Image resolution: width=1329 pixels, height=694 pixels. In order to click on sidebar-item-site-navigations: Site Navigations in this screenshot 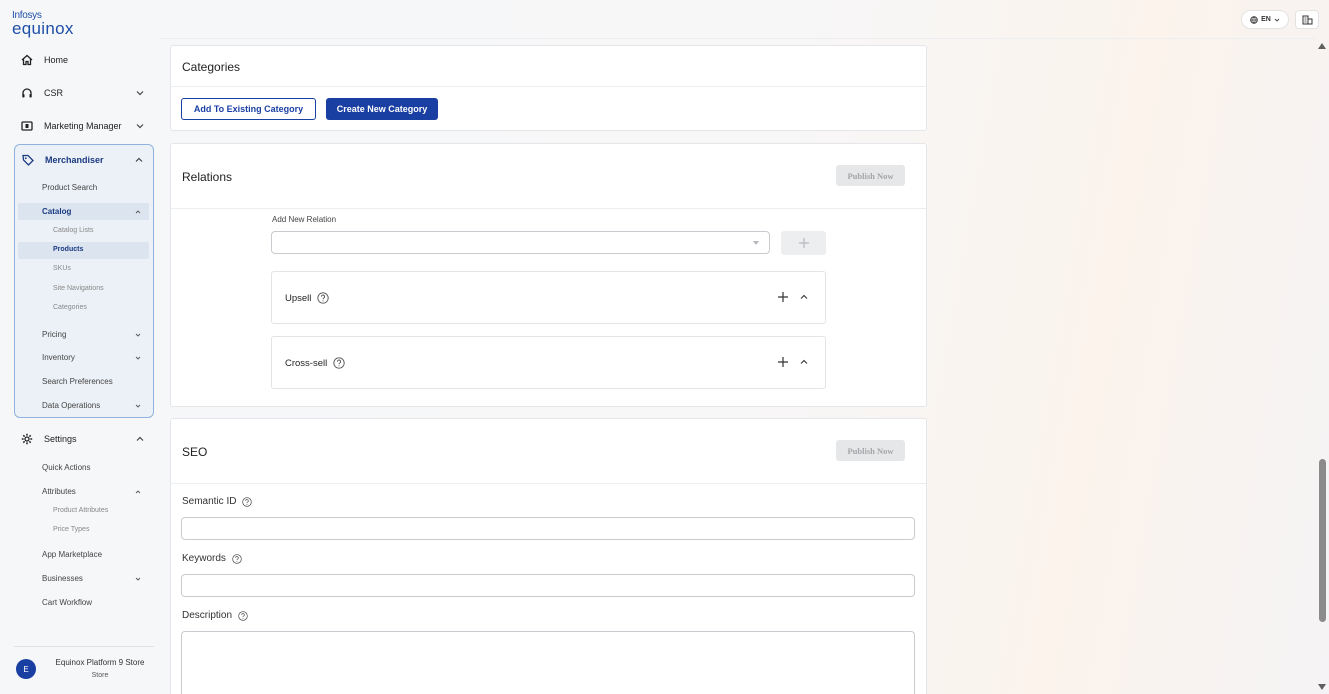, I will do `click(78, 288)`.